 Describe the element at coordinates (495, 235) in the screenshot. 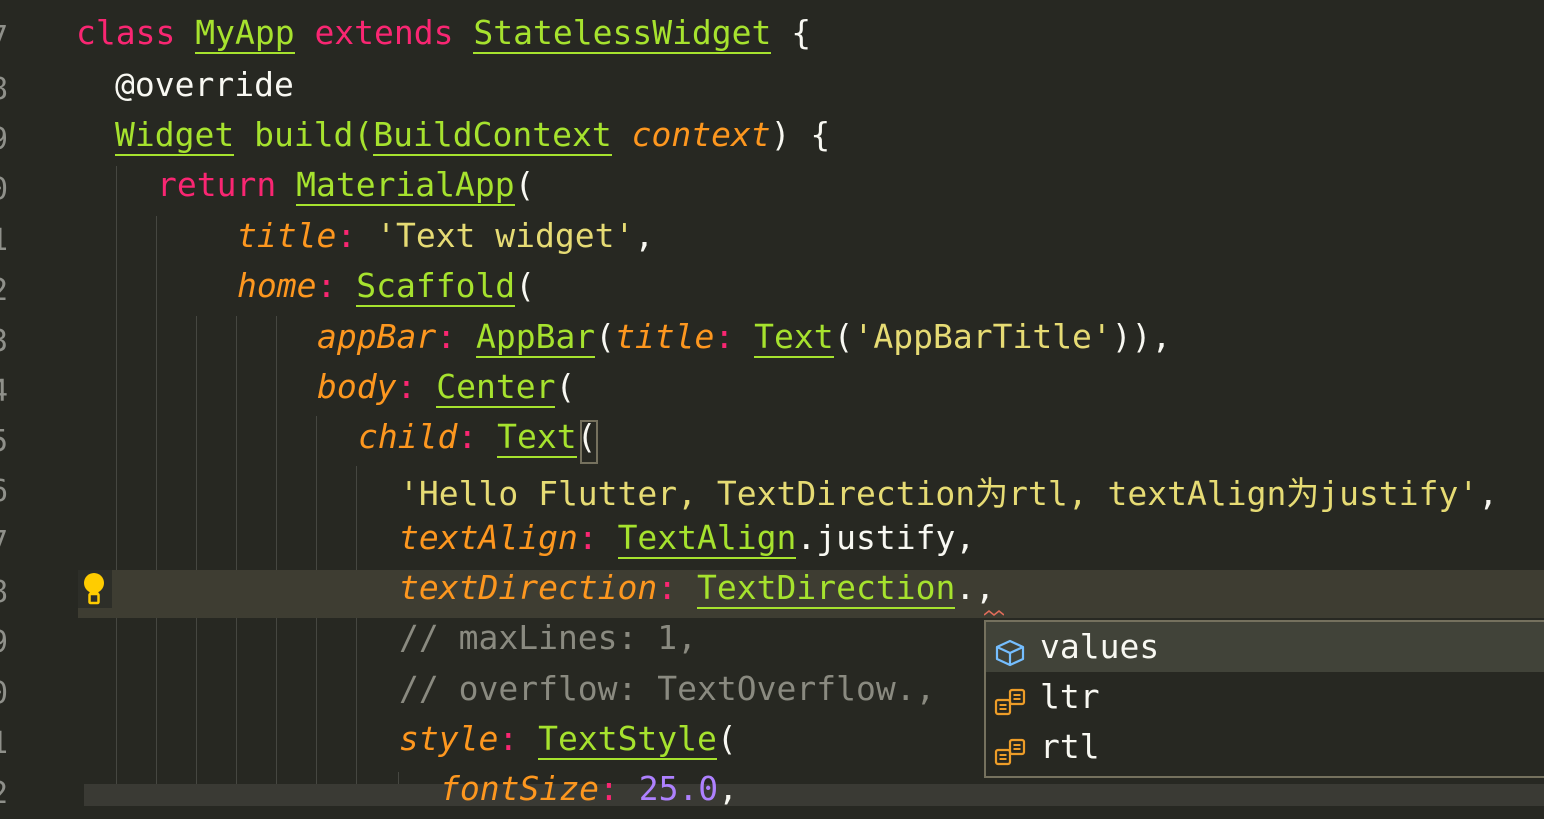

I see `string-literal: 'Text widget'` at that location.